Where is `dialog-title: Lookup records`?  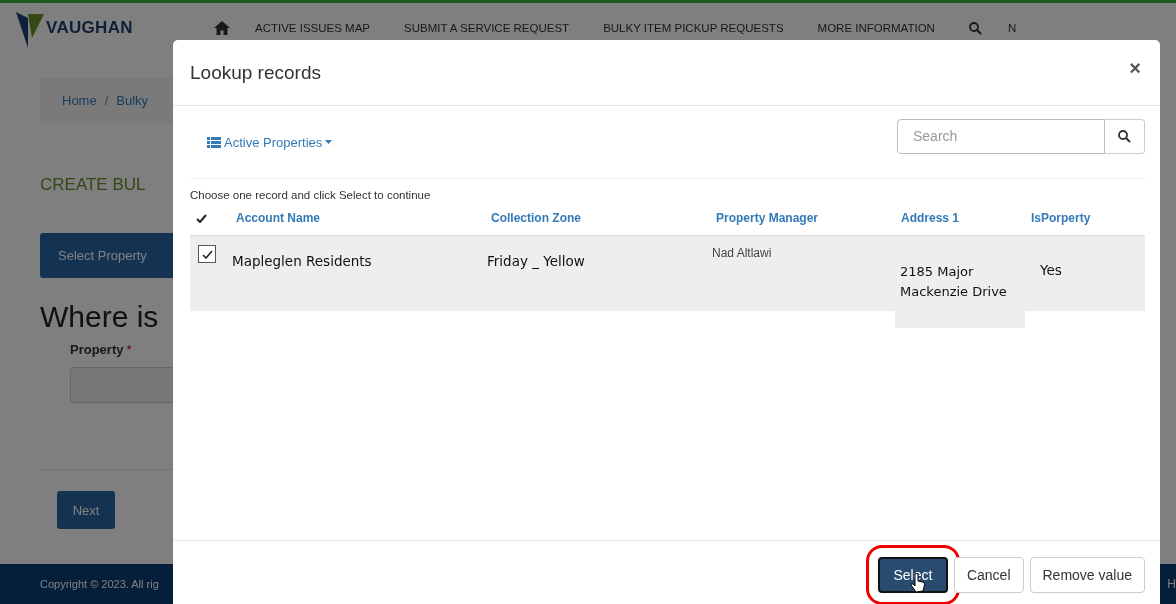
dialog-title: Lookup records is located at coordinates (255, 72).